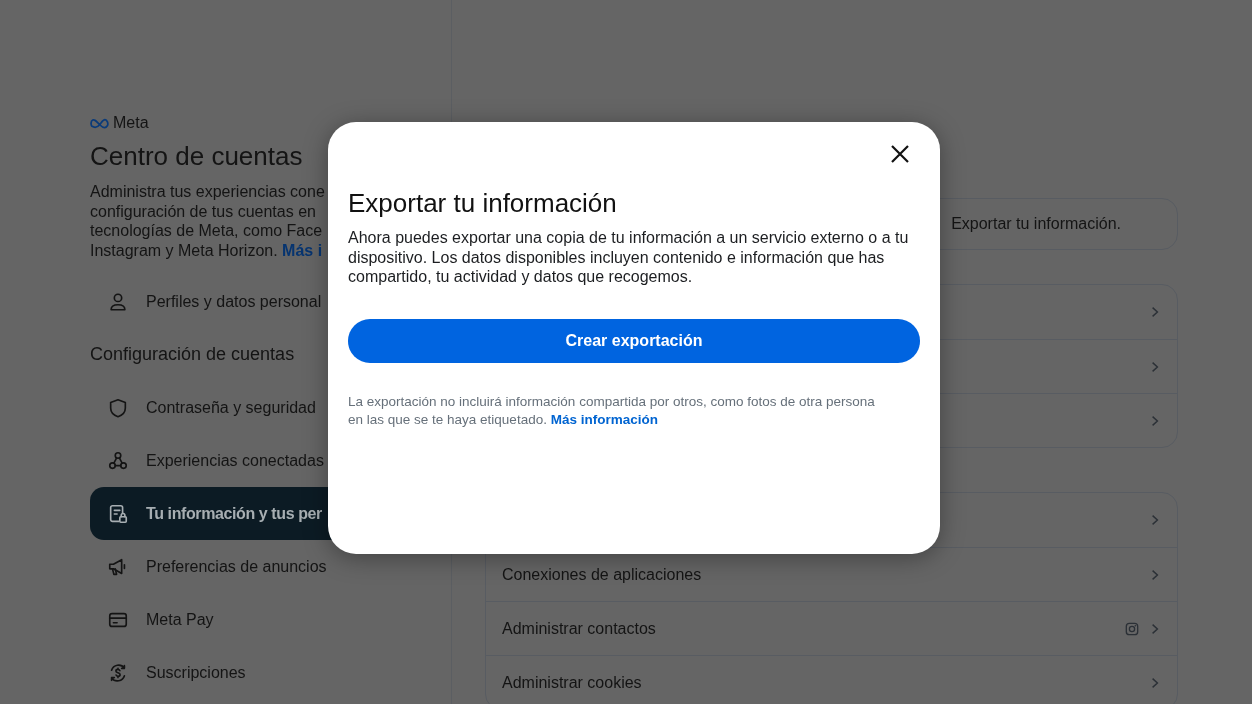  What do you see at coordinates (612, 410) in the screenshot?
I see `footnote-text: La exportación no incluirá información compartida por otros, como fotos de otra persona en las que se te haya etiquetado. Más información` at bounding box center [612, 410].